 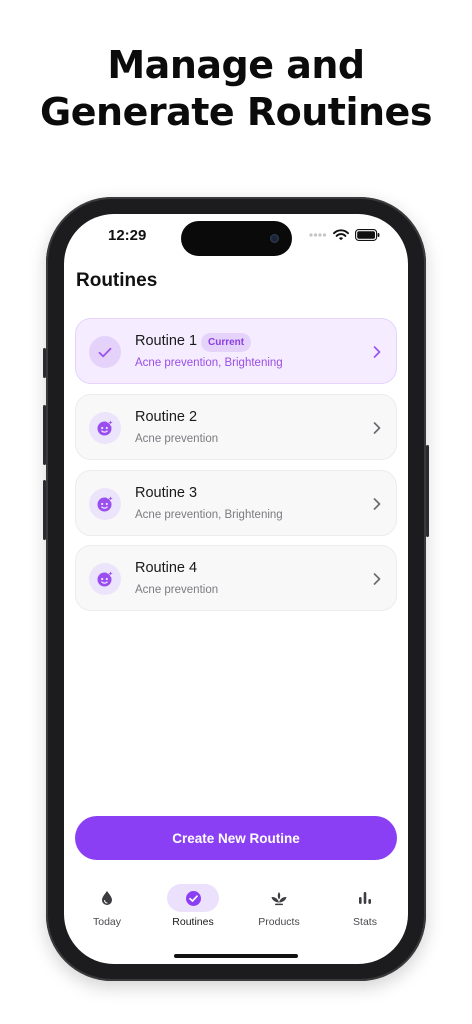 I want to click on check-circle-icon, so click(x=193, y=898).